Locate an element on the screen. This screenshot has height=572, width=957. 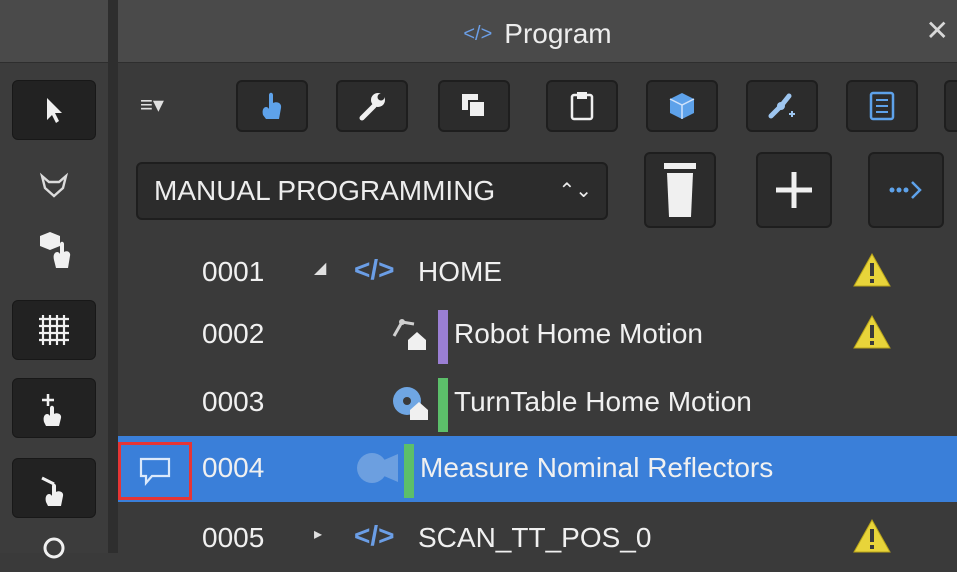
list-icon is located at coordinates (882, 106).